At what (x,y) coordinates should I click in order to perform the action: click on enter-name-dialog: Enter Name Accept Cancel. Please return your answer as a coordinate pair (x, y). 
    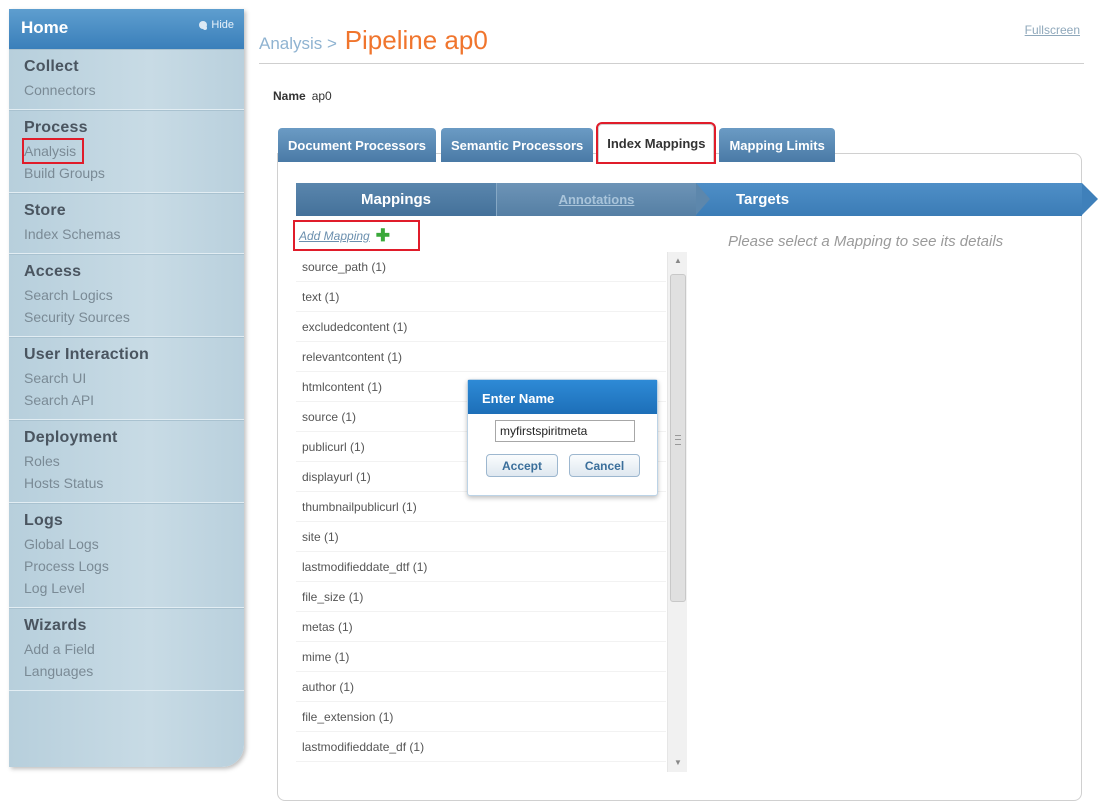
    Looking at the image, I should click on (562, 437).